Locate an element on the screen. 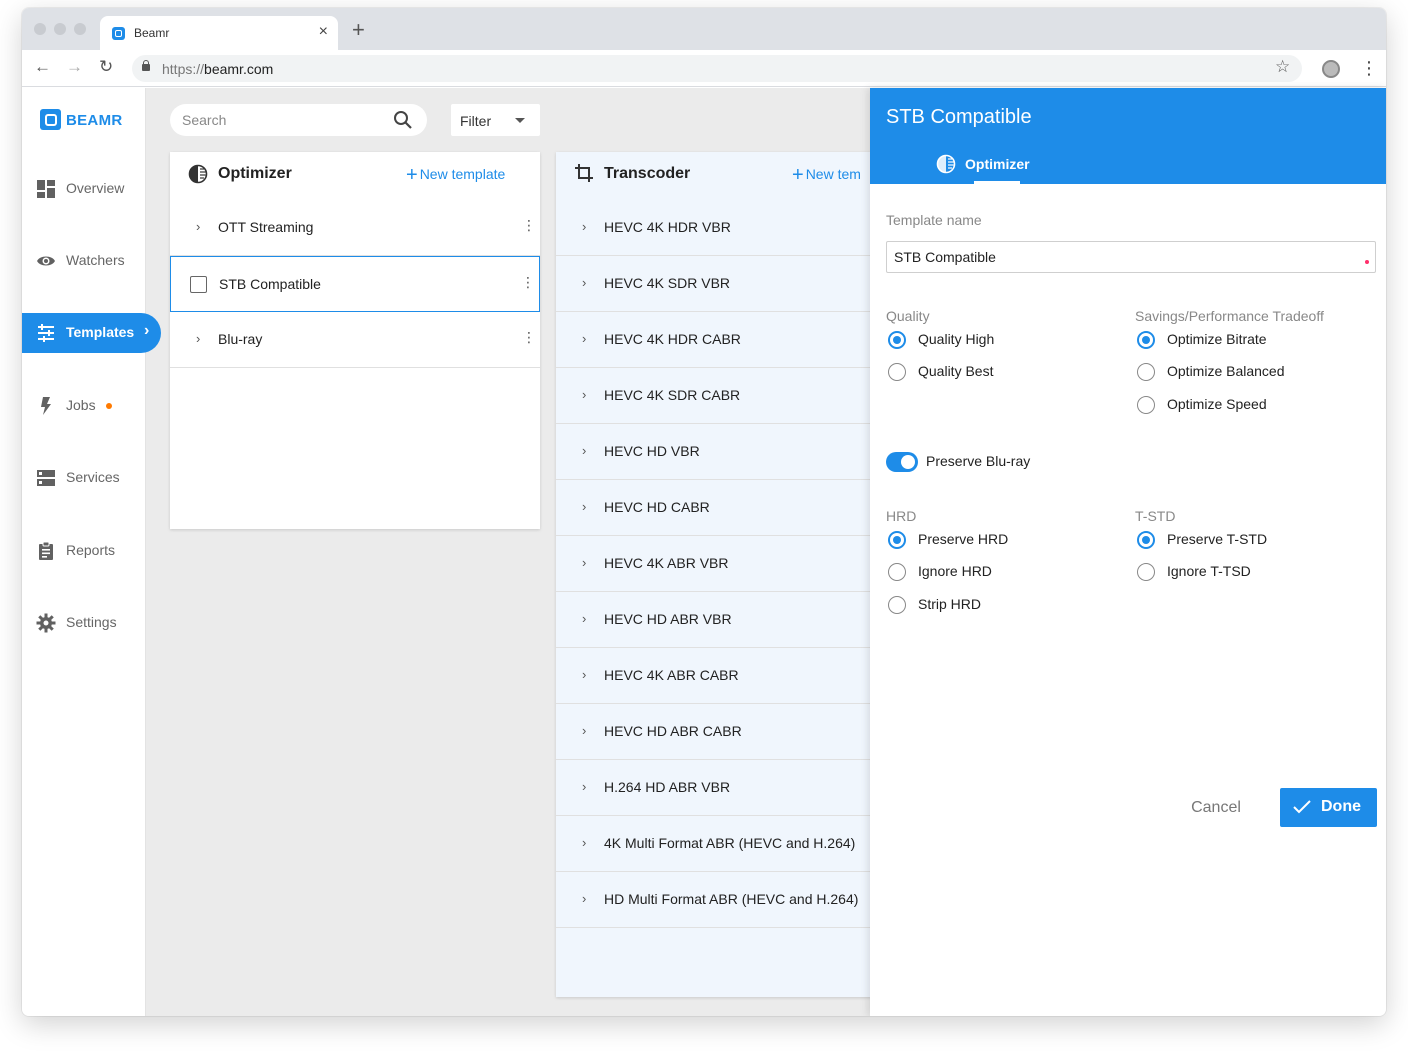 This screenshot has width=1408, height=1051. browser-menu-icon: ⋮ is located at coordinates (1369, 68).